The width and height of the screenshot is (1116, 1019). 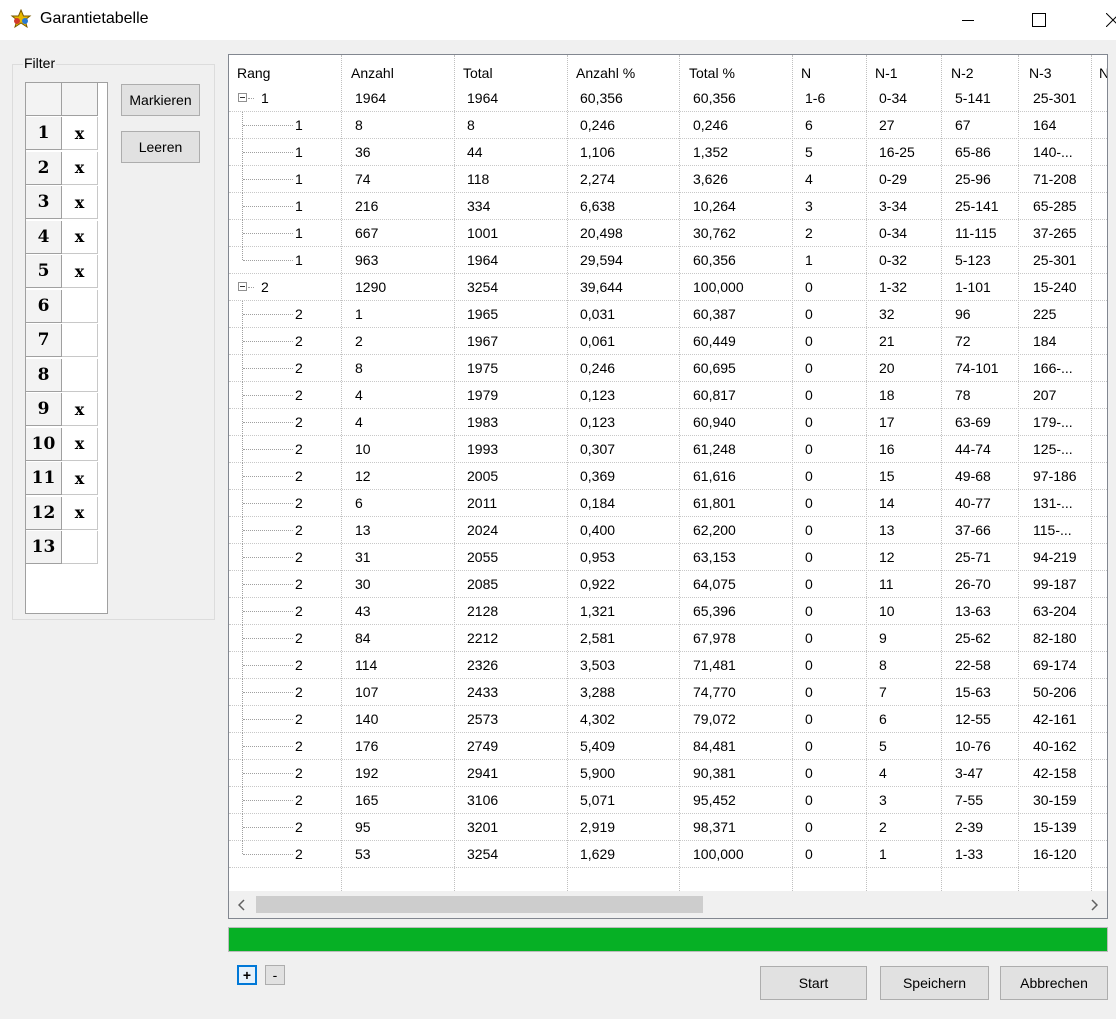 What do you see at coordinates (253, 73) in the screenshot?
I see `column-header: Rang` at bounding box center [253, 73].